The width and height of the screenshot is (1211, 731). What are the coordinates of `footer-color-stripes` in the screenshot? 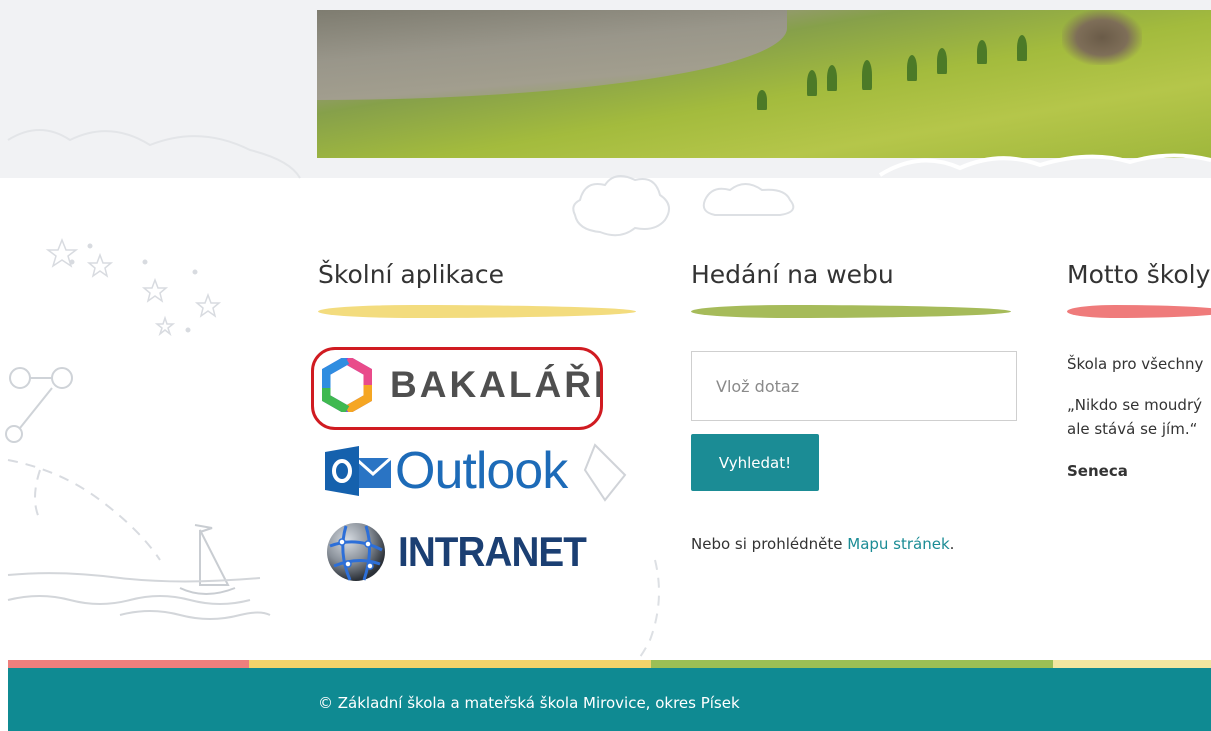 It's located at (609, 664).